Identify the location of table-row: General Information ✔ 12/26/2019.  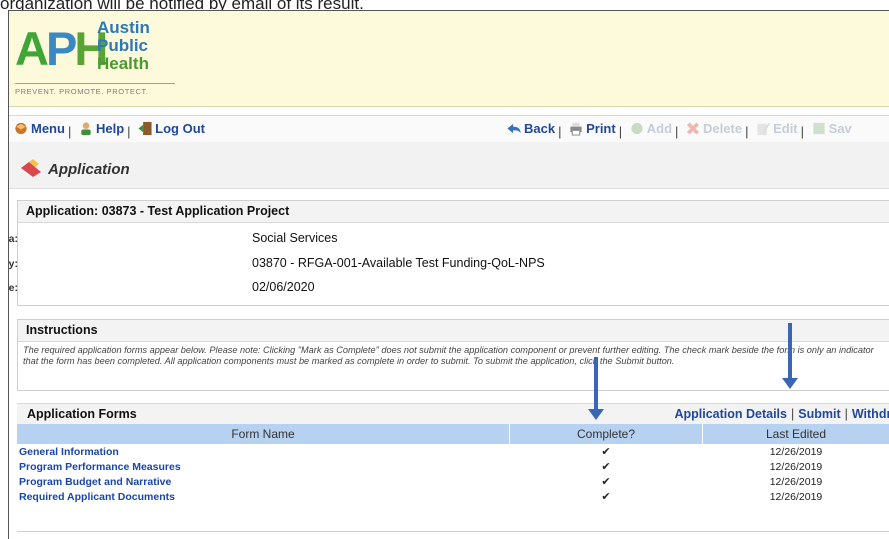
(453, 451).